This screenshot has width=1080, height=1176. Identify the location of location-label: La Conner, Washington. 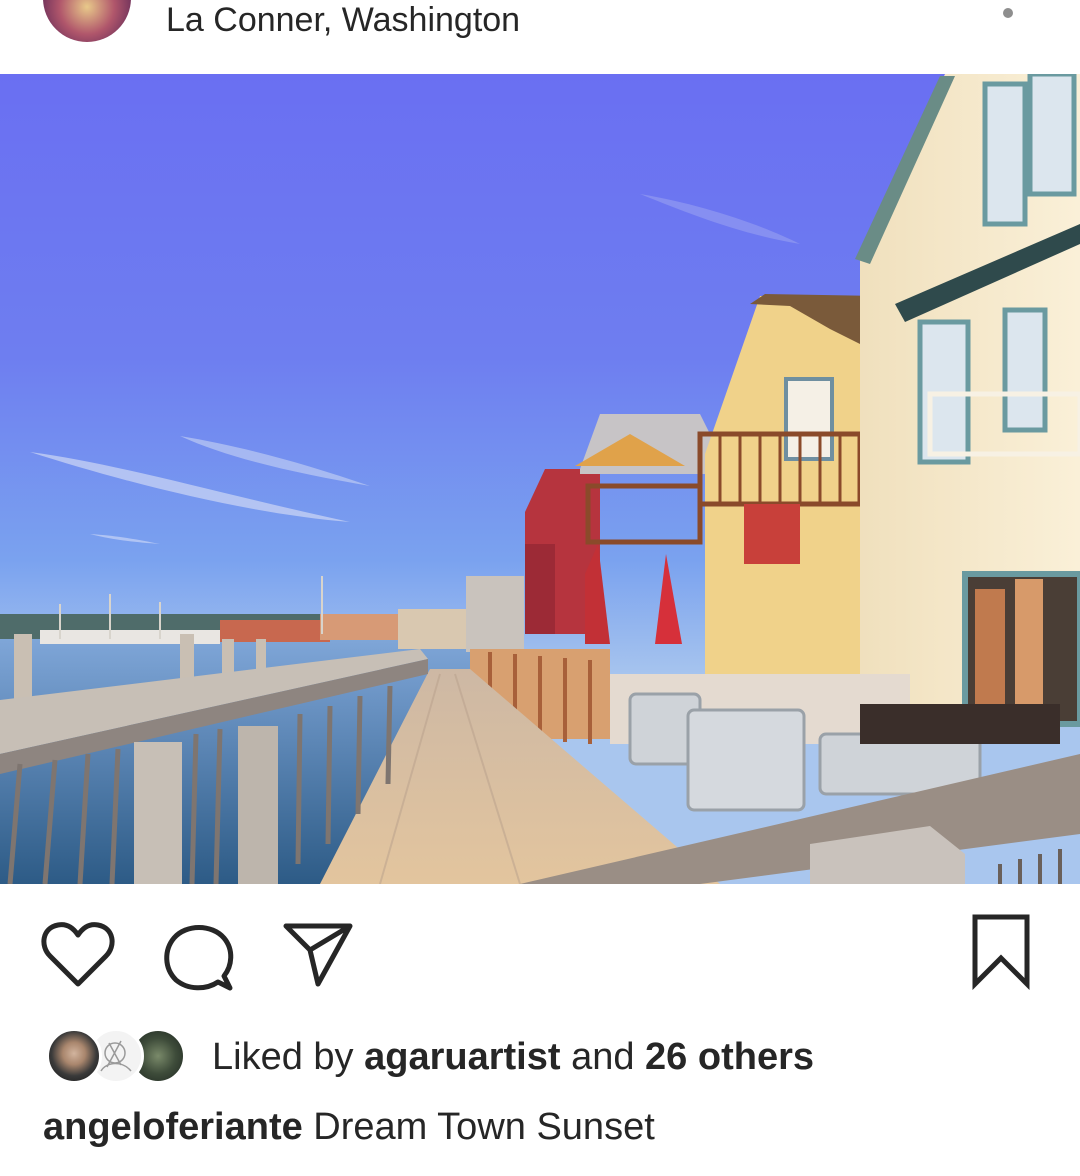
(343, 20).